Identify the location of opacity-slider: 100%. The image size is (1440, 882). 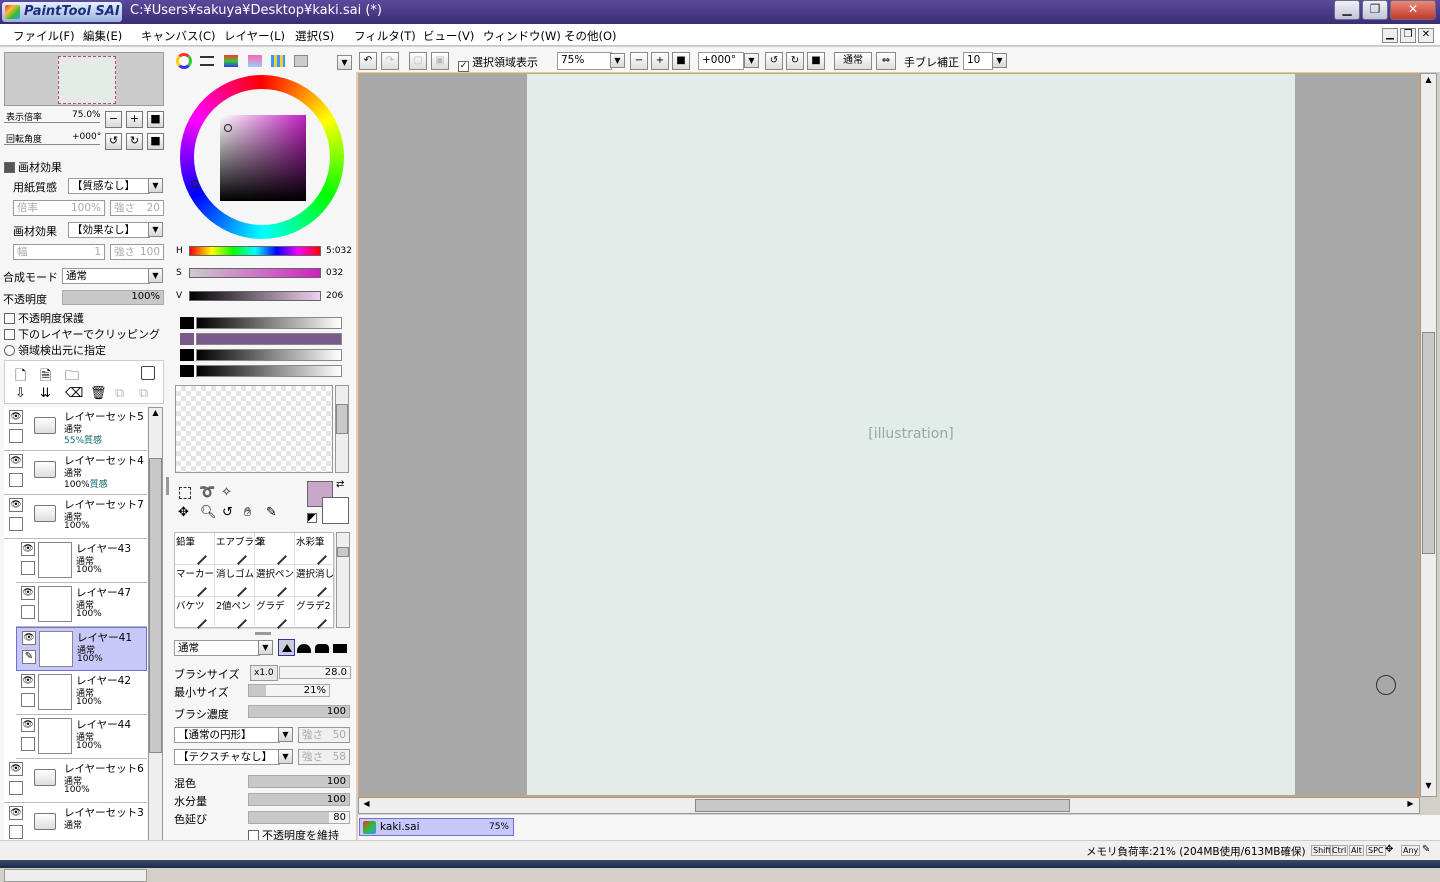
(113, 297).